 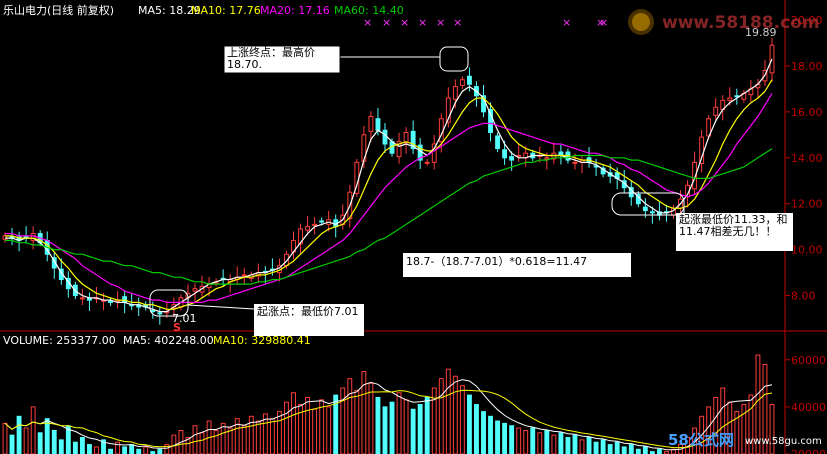 I want to click on volume-ma-lines, so click(x=388, y=415).